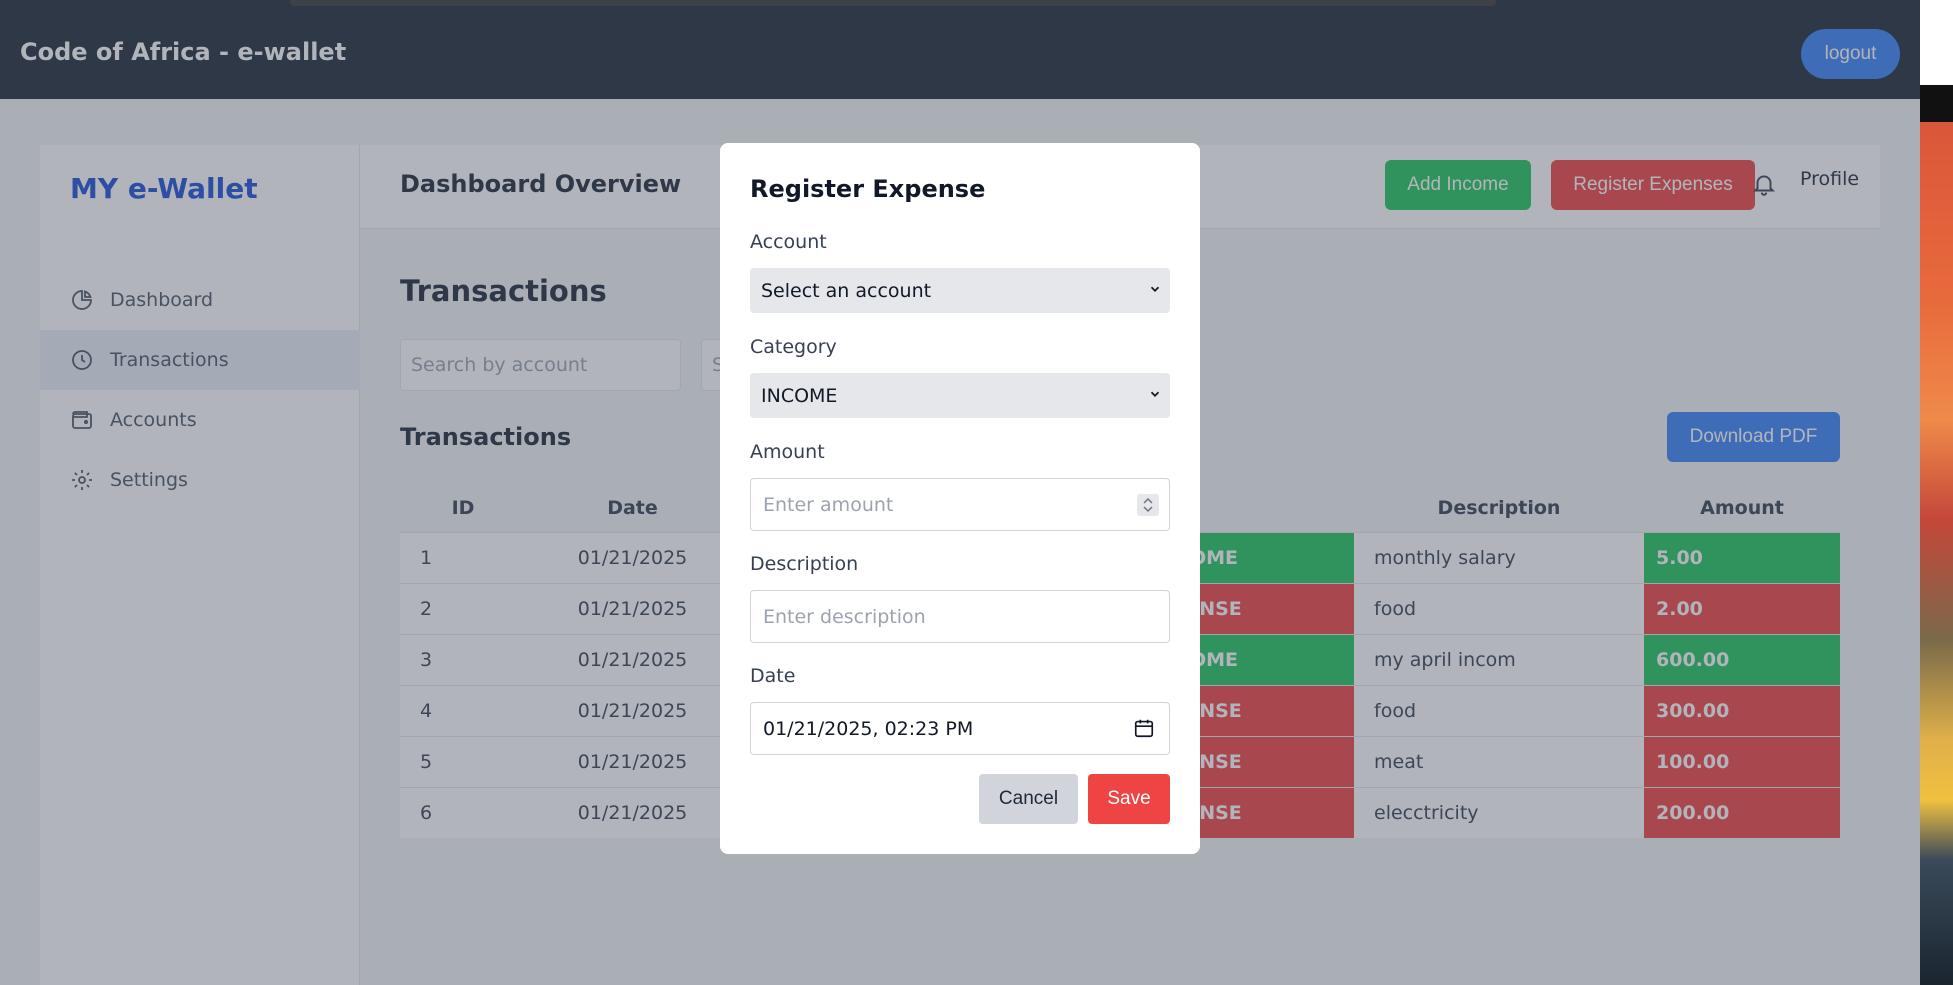 The height and width of the screenshot is (985, 1953). I want to click on date-input: 01/21/2025, 02:23 PM, so click(960, 728).